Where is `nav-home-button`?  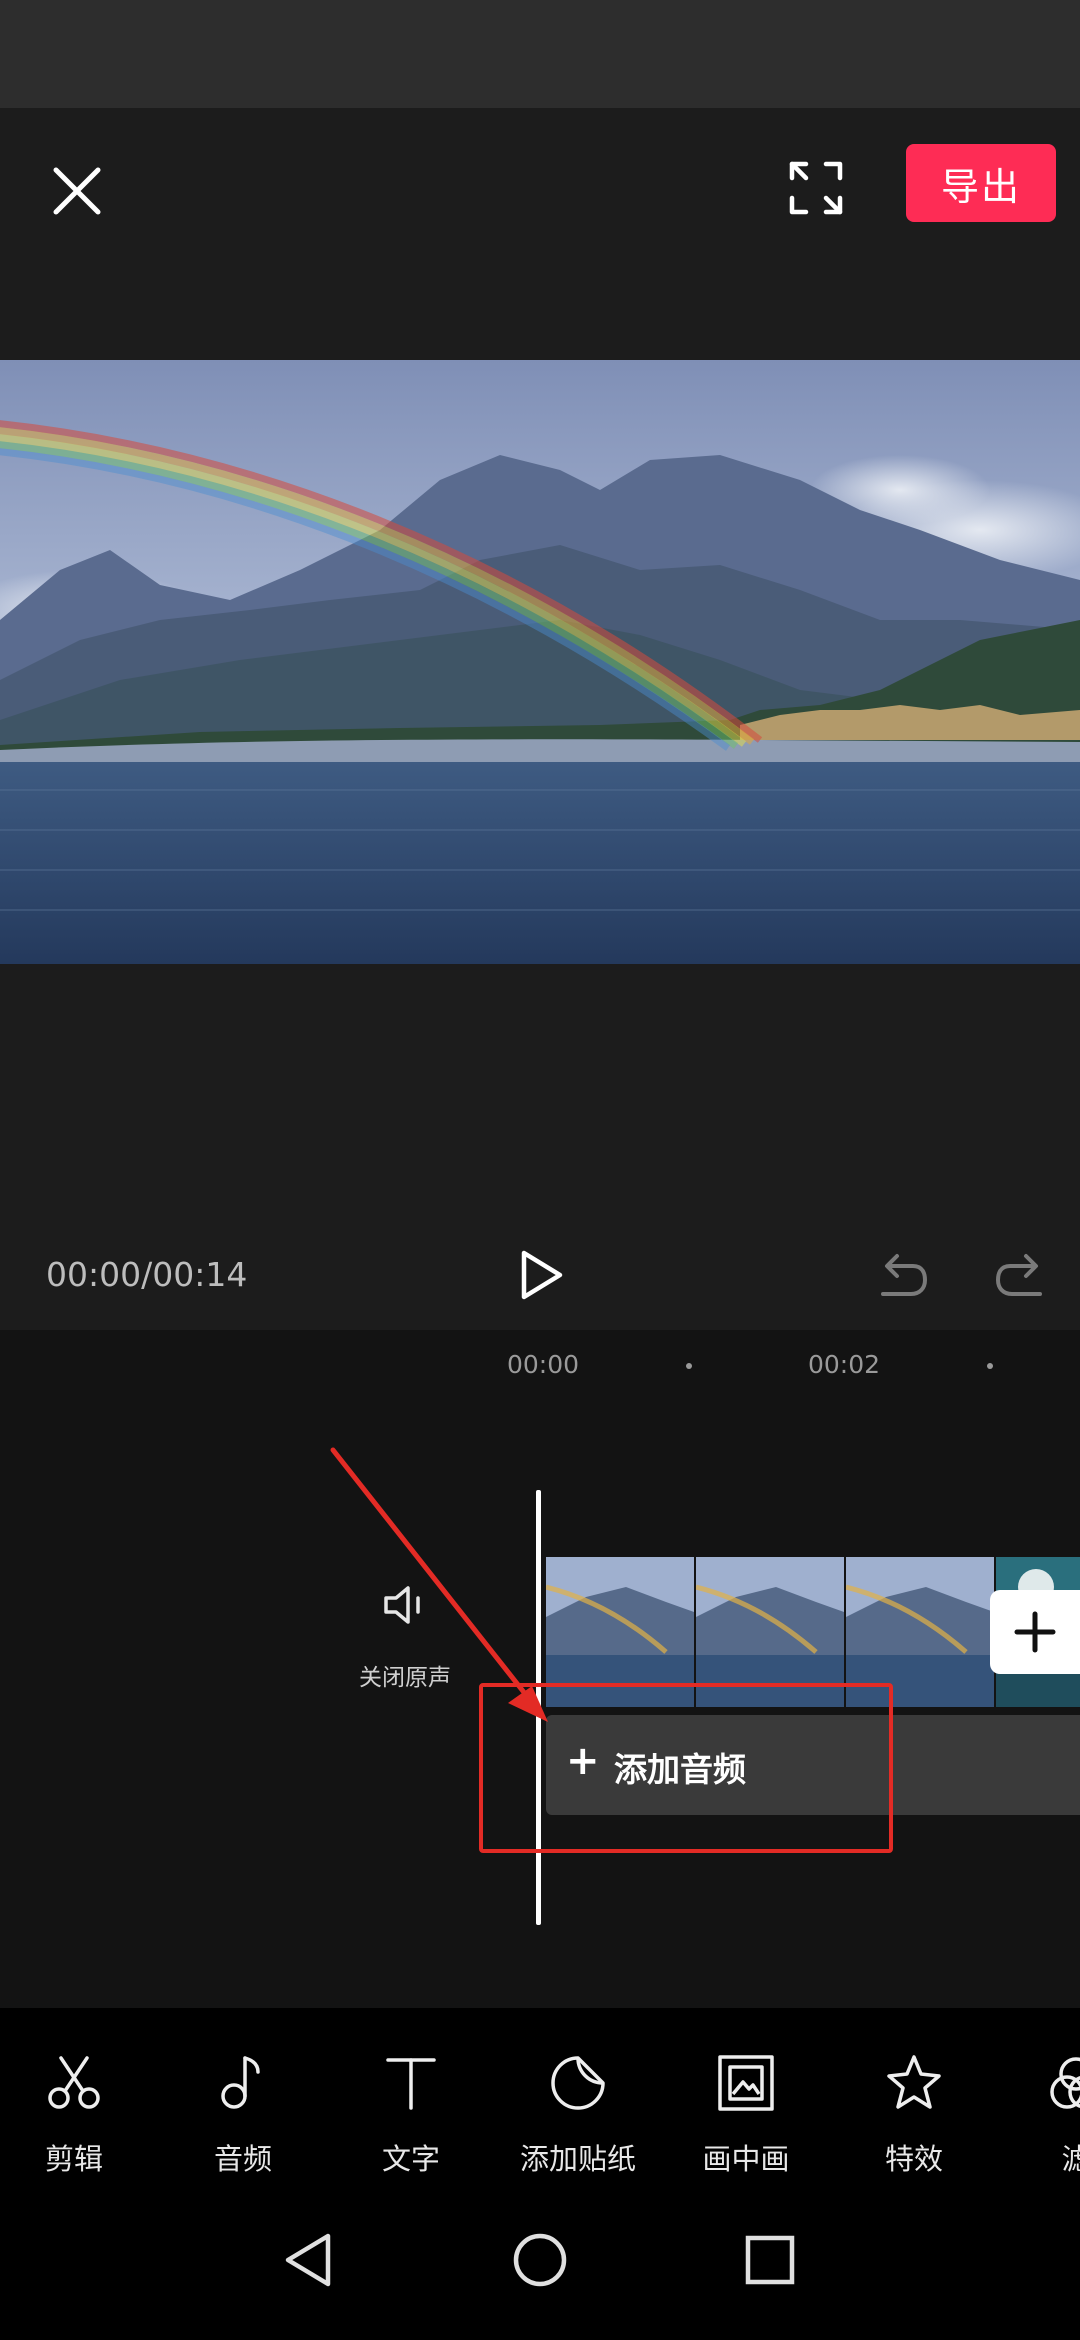 nav-home-button is located at coordinates (540, 2260).